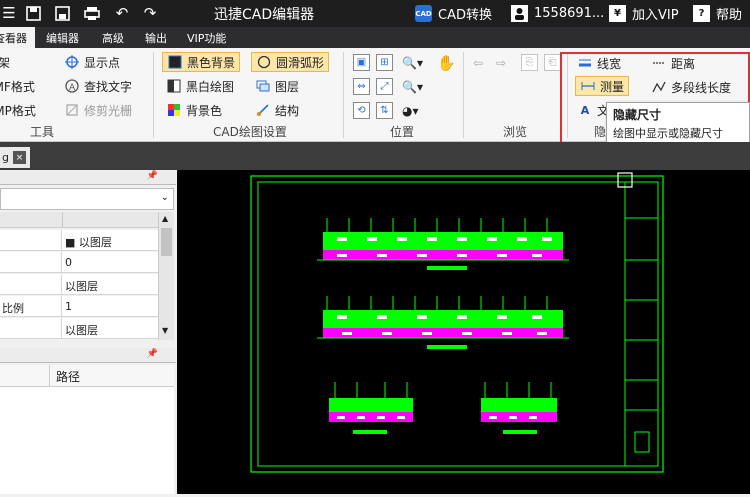 The width and height of the screenshot is (750, 497). I want to click on files-panel-header: 📌, so click(88, 355).